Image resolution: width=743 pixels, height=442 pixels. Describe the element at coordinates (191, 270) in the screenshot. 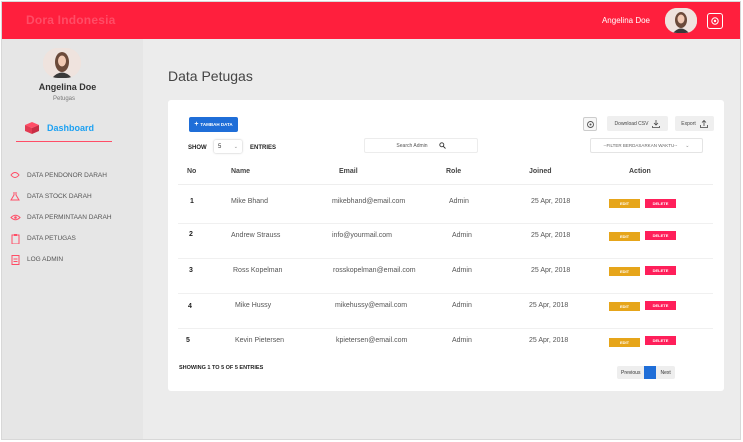

I see `row-number: 3` at that location.